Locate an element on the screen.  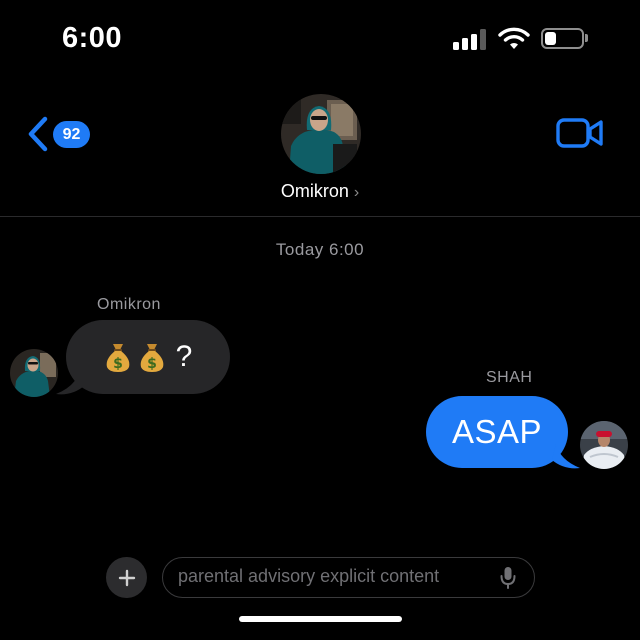
incoming-sender-name: Omikron is located at coordinates (129, 304).